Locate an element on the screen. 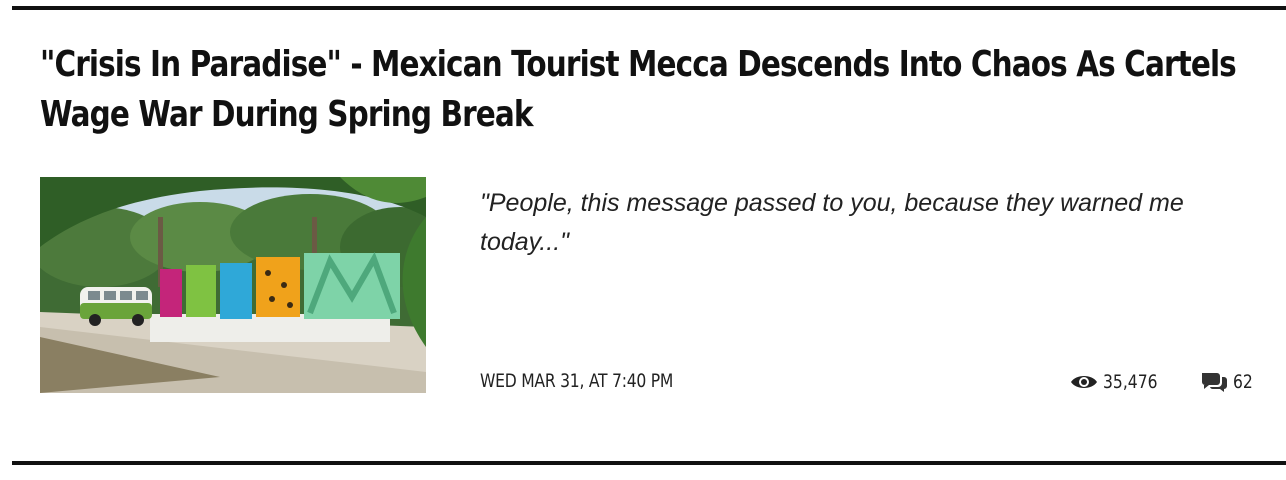 This screenshot has height=480, width=1286. comments-count: 62 is located at coordinates (1228, 382).